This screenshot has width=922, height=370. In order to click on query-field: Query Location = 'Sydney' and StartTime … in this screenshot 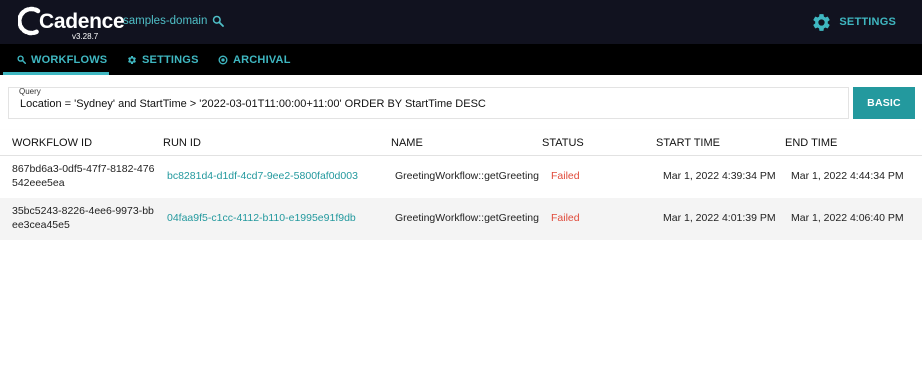, I will do `click(428, 103)`.